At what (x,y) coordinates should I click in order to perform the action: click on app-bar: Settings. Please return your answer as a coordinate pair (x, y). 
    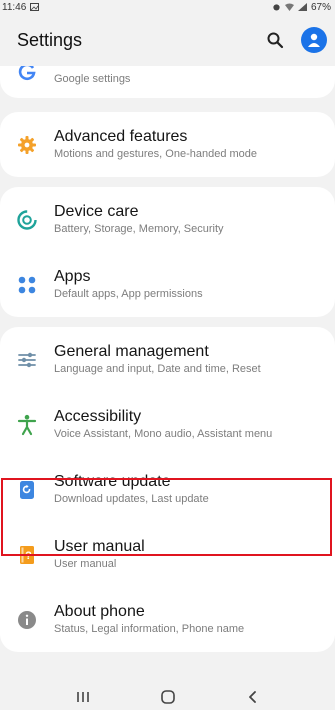
    Looking at the image, I should click on (167, 40).